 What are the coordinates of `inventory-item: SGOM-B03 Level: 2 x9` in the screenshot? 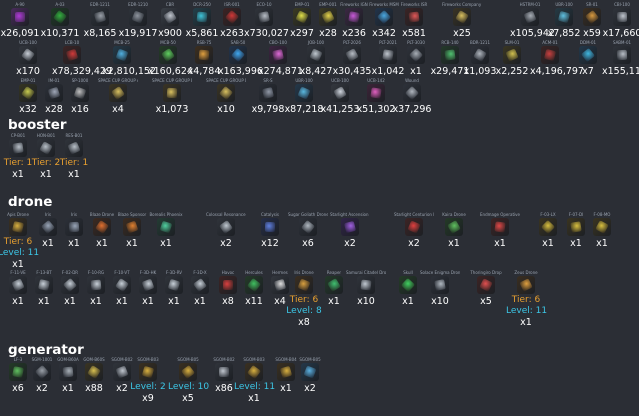 It's located at (148, 380).